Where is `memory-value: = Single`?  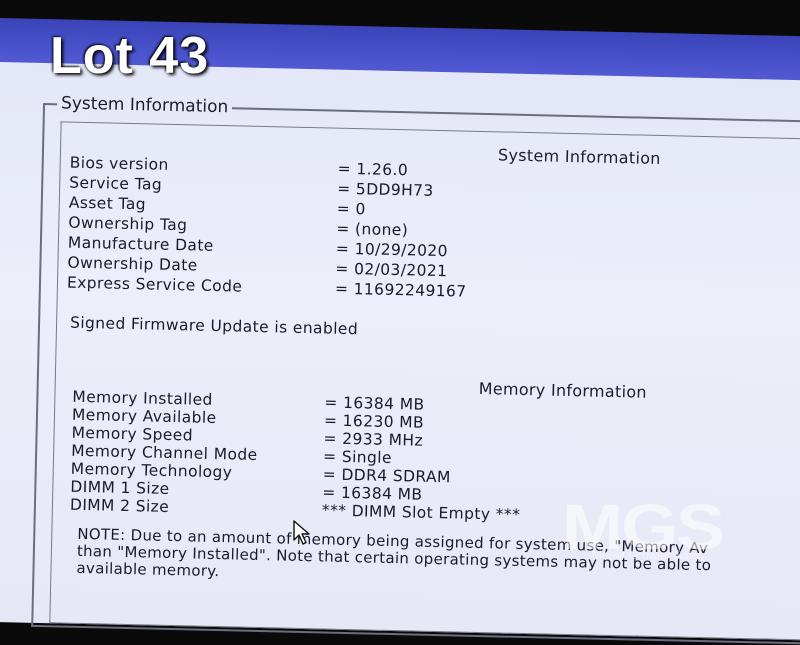
memory-value: = Single is located at coordinates (357, 457).